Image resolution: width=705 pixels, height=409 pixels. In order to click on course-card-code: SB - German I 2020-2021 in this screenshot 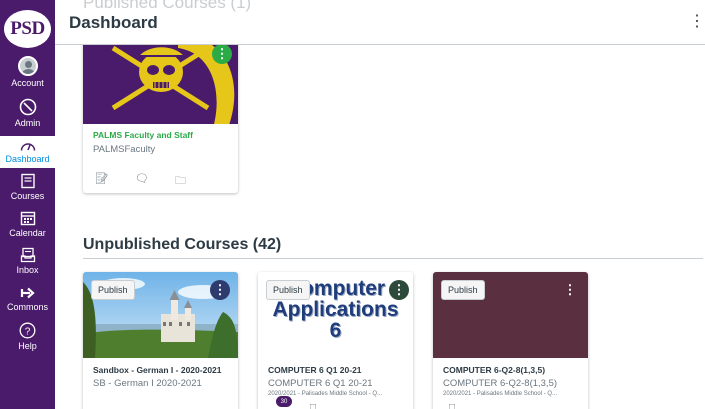, I will do `click(147, 383)`.